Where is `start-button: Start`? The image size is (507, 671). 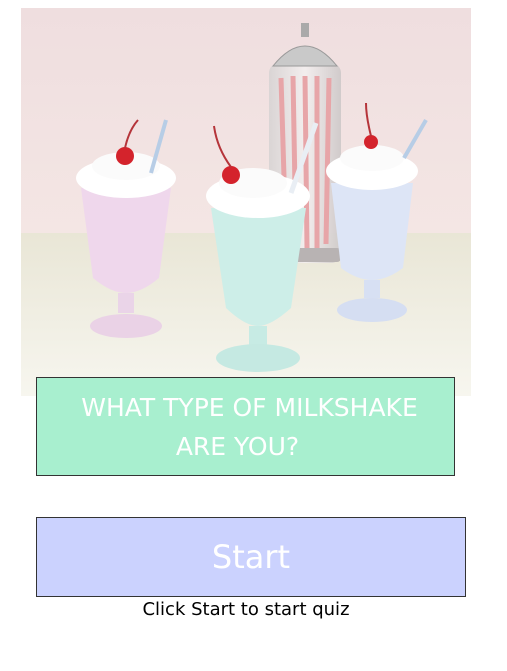
start-button: Start is located at coordinates (251, 557).